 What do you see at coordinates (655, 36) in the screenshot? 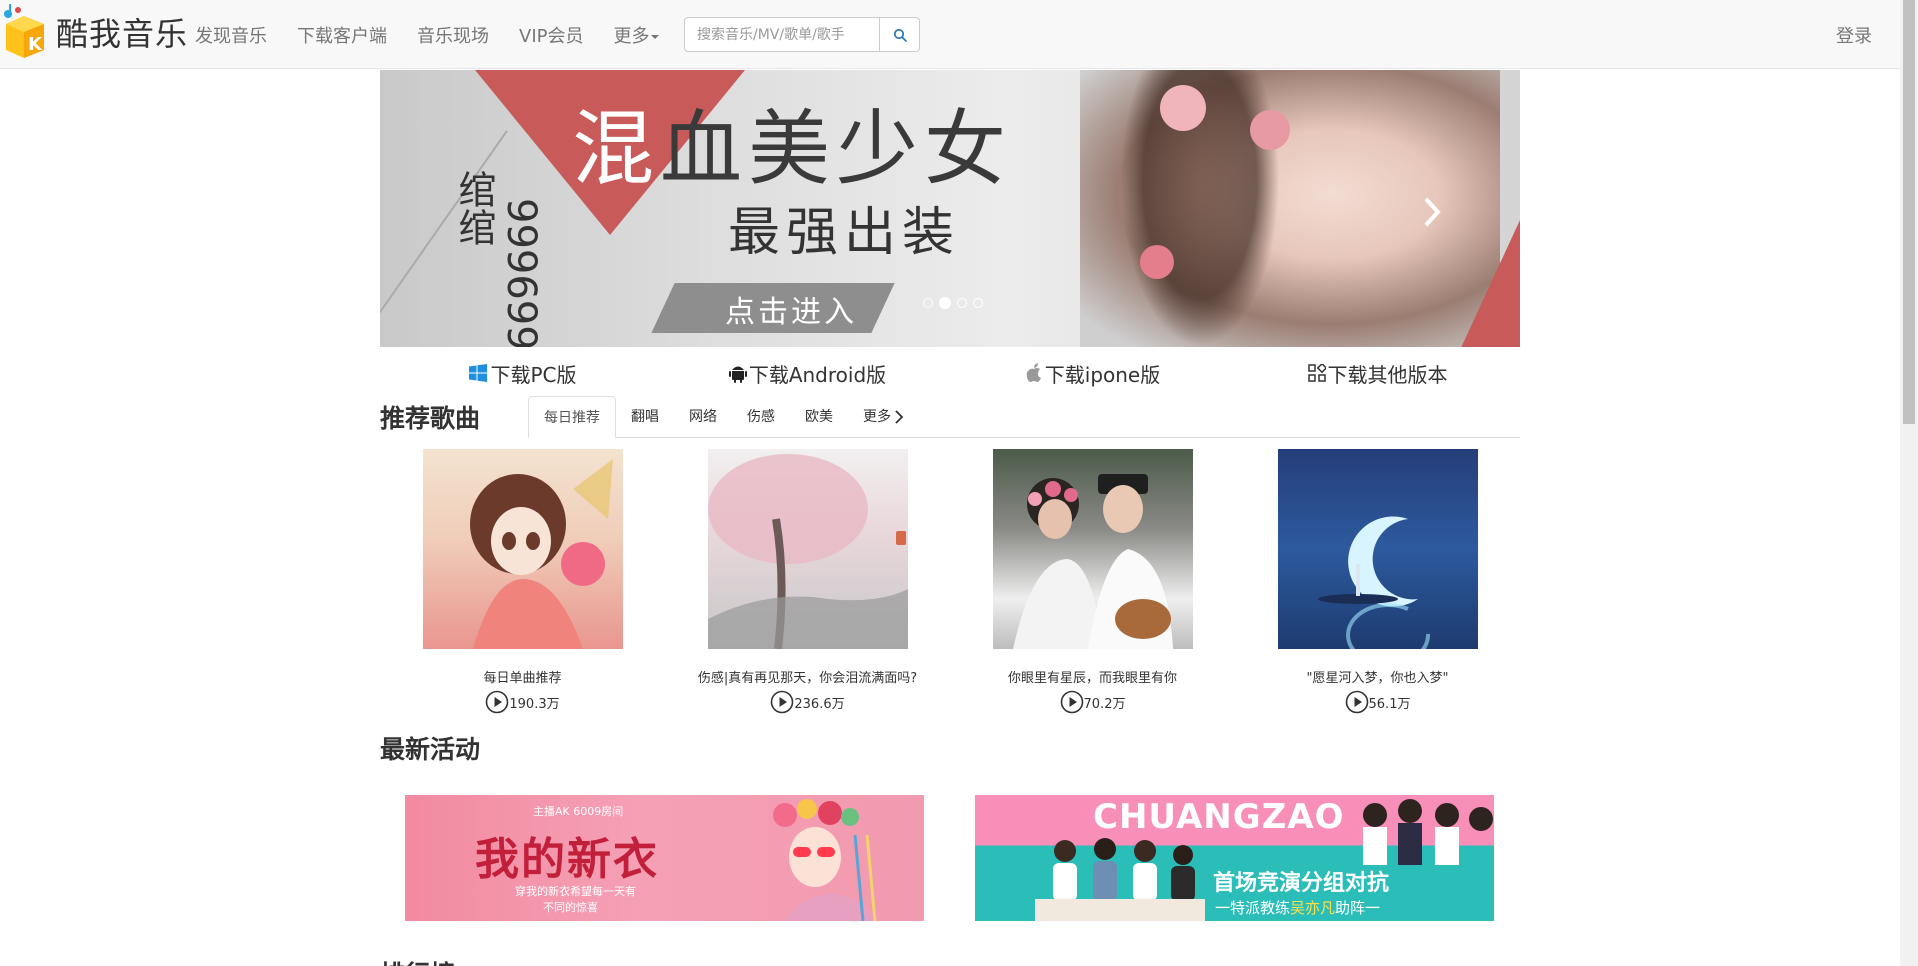
I see `caret-down-icon` at bounding box center [655, 36].